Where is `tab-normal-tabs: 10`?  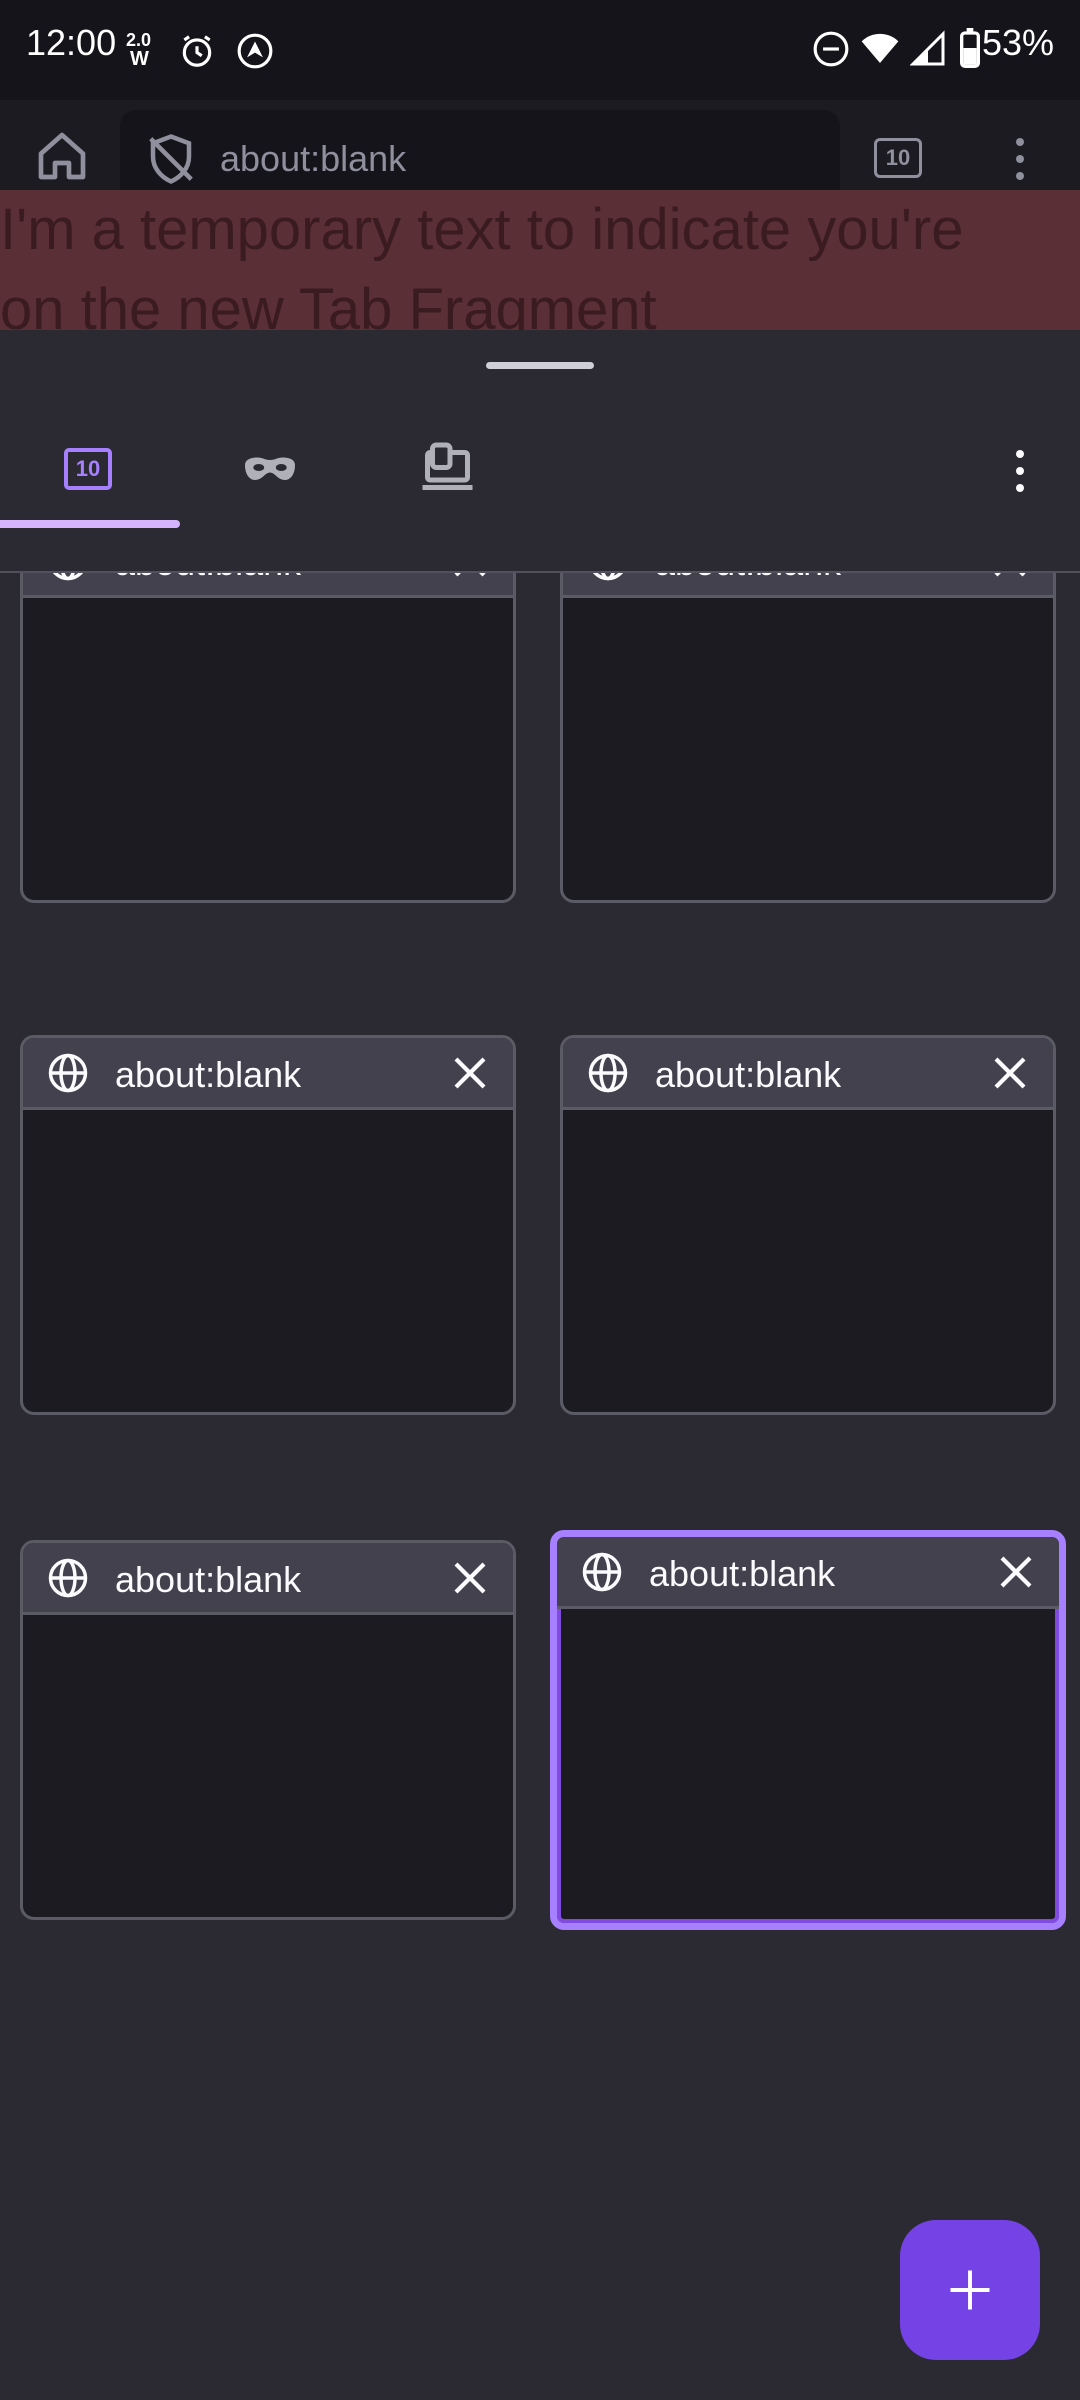
tab-normal-tabs: 10 is located at coordinates (90, 470).